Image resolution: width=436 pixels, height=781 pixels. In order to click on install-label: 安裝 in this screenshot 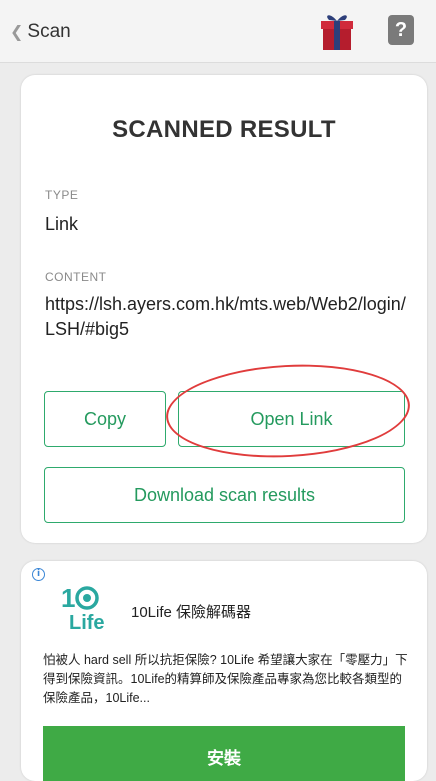, I will do `click(224, 758)`.